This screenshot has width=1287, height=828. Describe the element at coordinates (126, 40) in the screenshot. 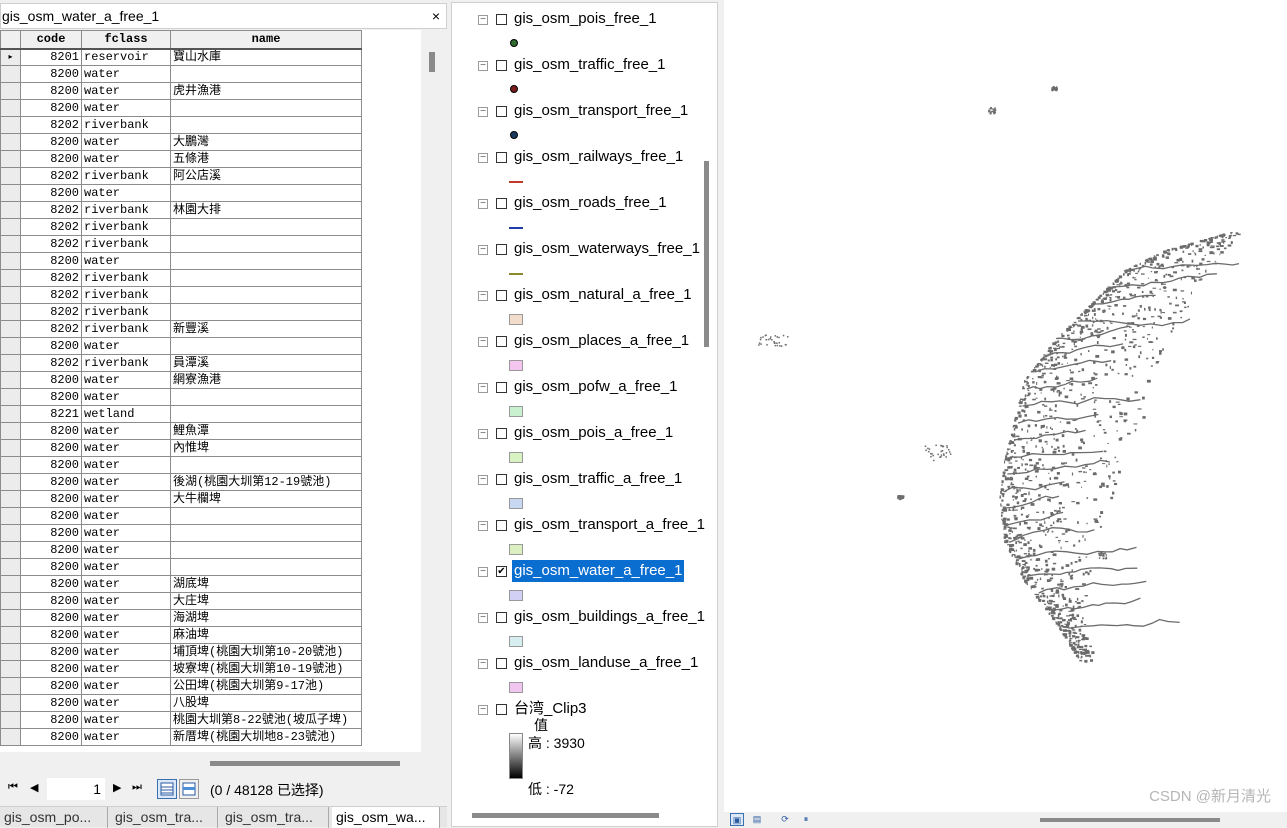

I see `column-header-fclass: fclass` at that location.